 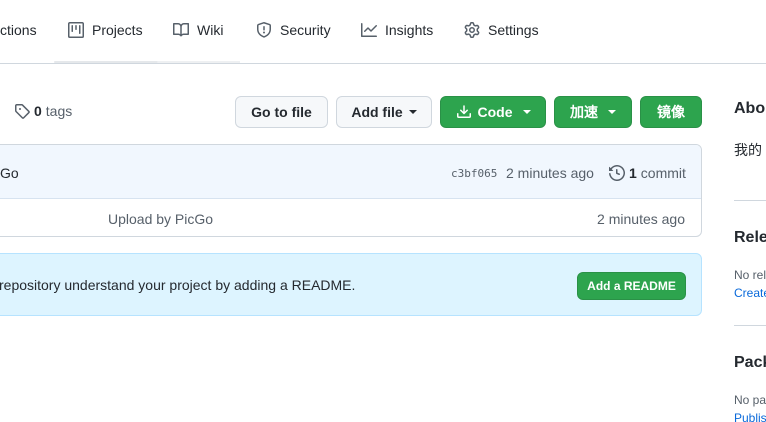 I want to click on tab-actions: ctions, so click(x=18, y=39).